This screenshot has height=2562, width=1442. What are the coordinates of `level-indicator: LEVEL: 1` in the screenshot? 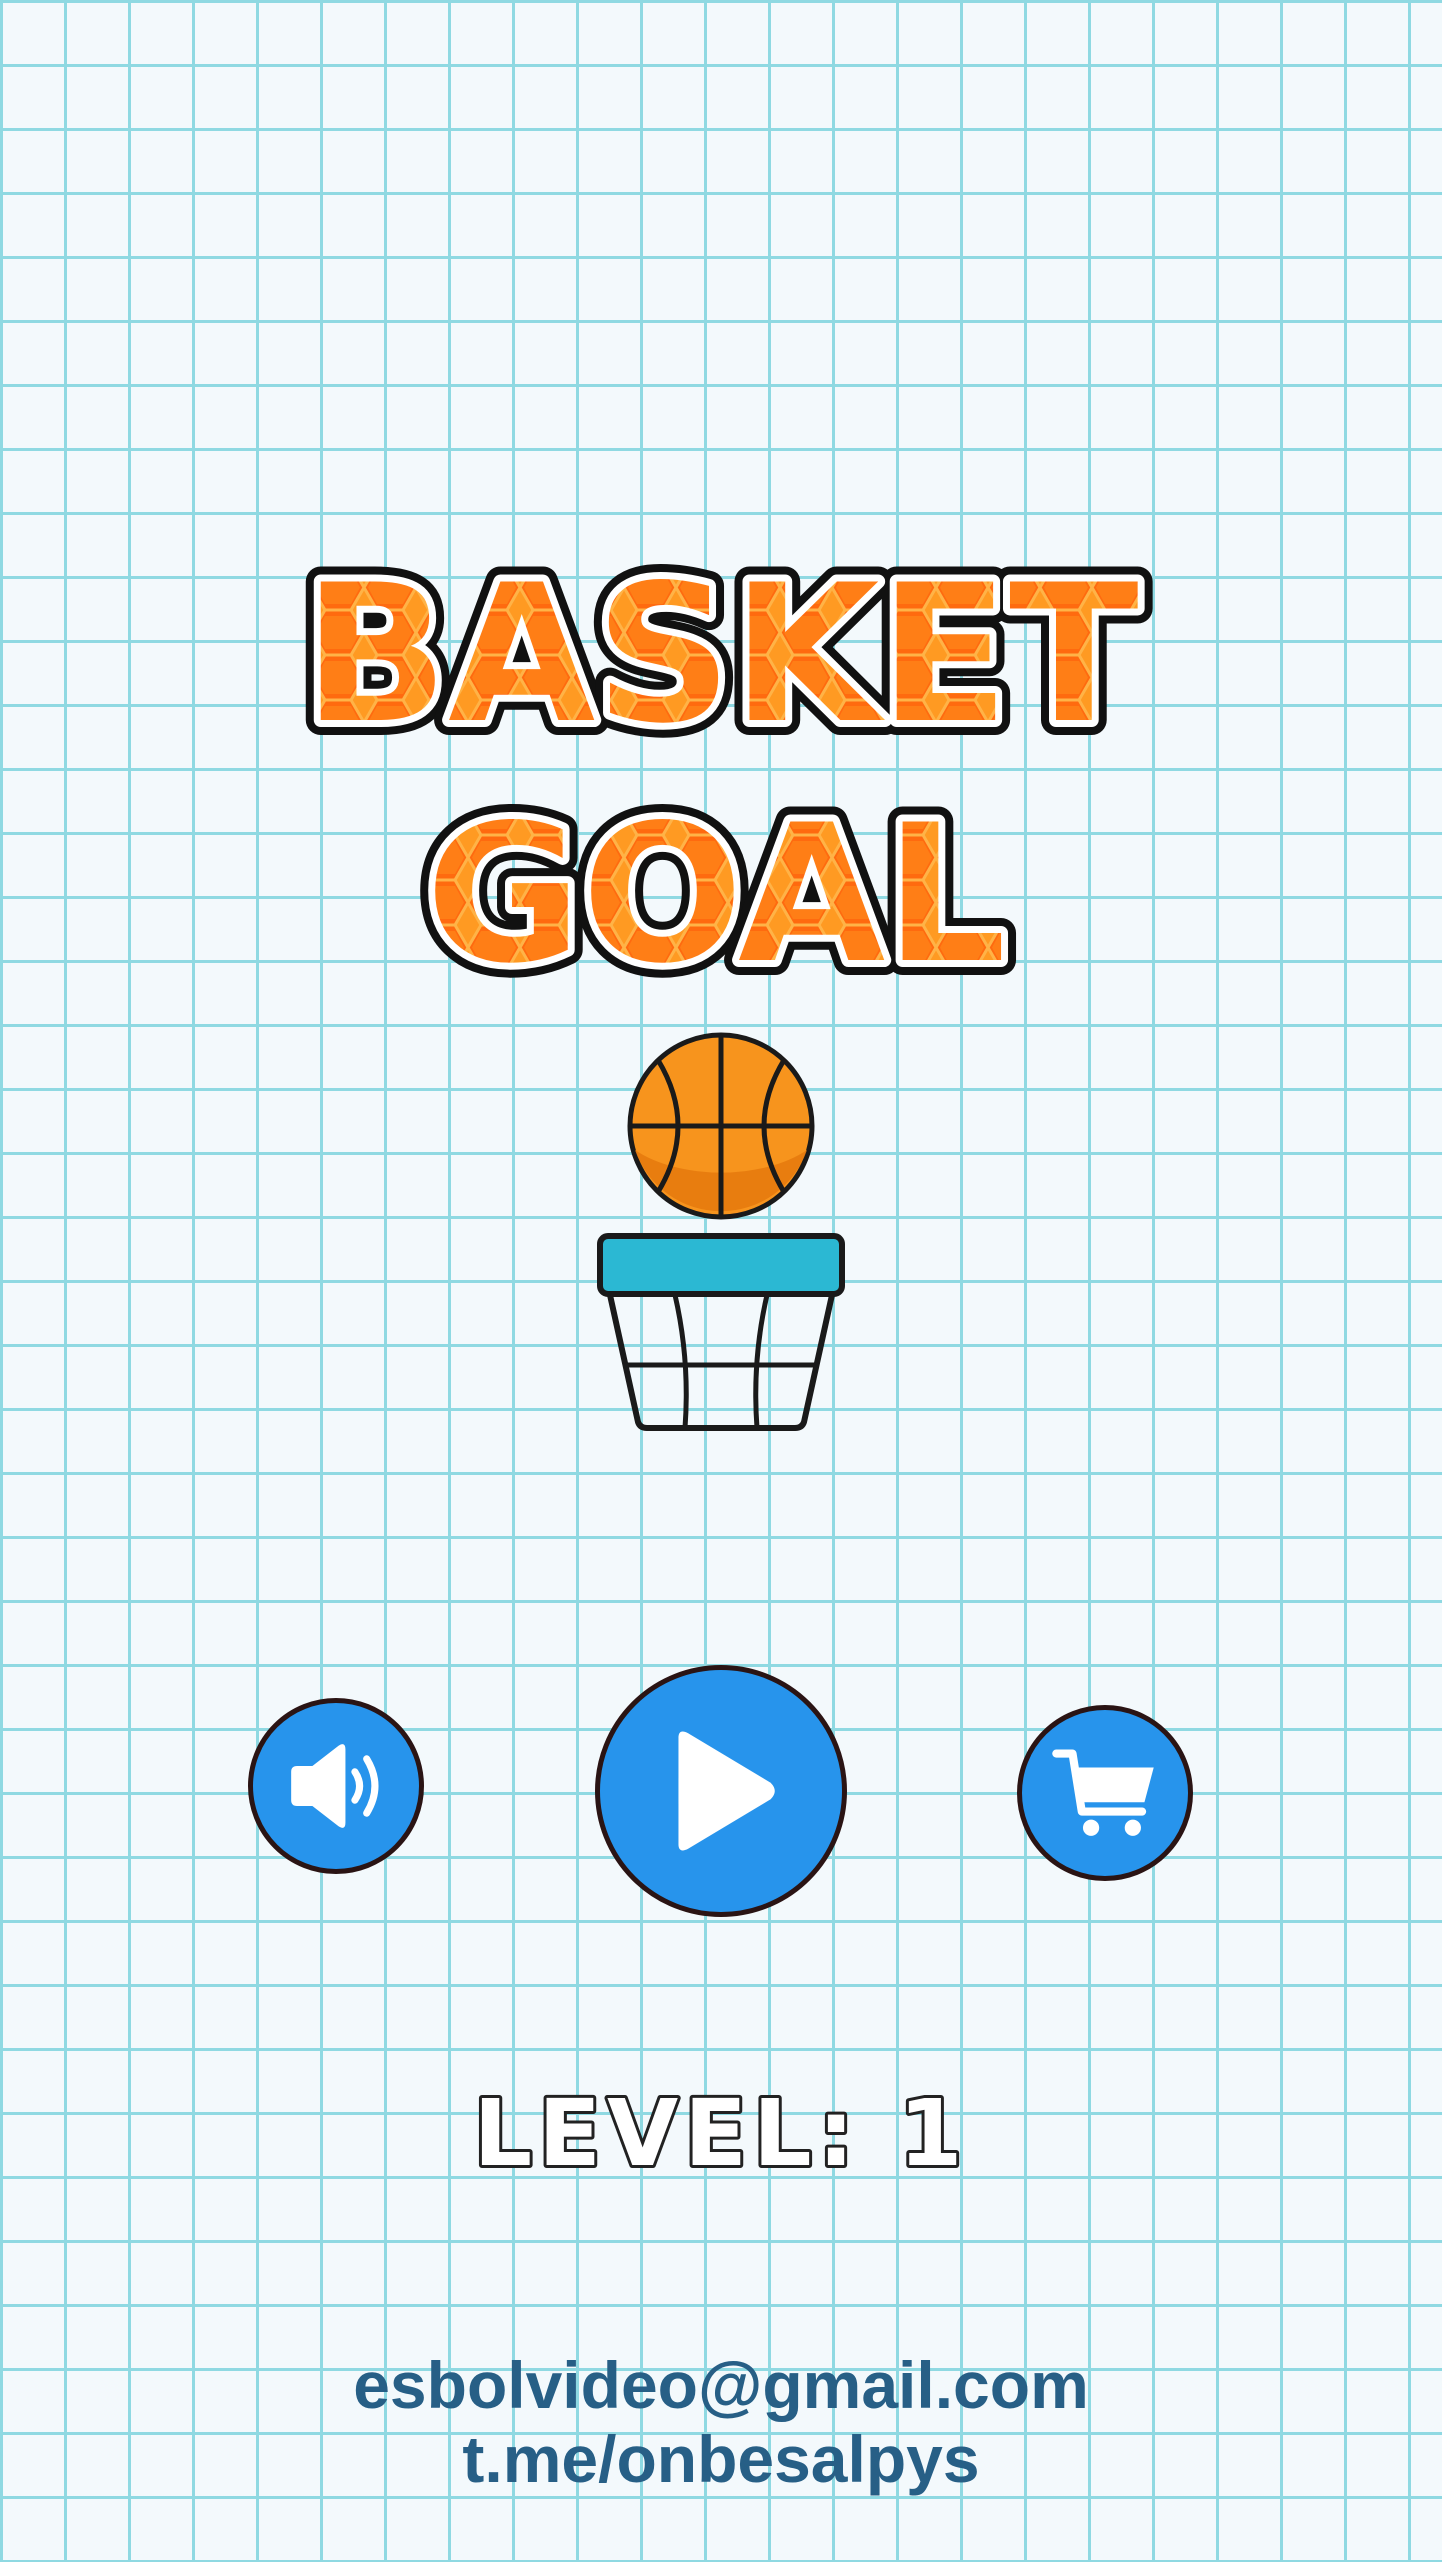 It's located at (720, 2133).